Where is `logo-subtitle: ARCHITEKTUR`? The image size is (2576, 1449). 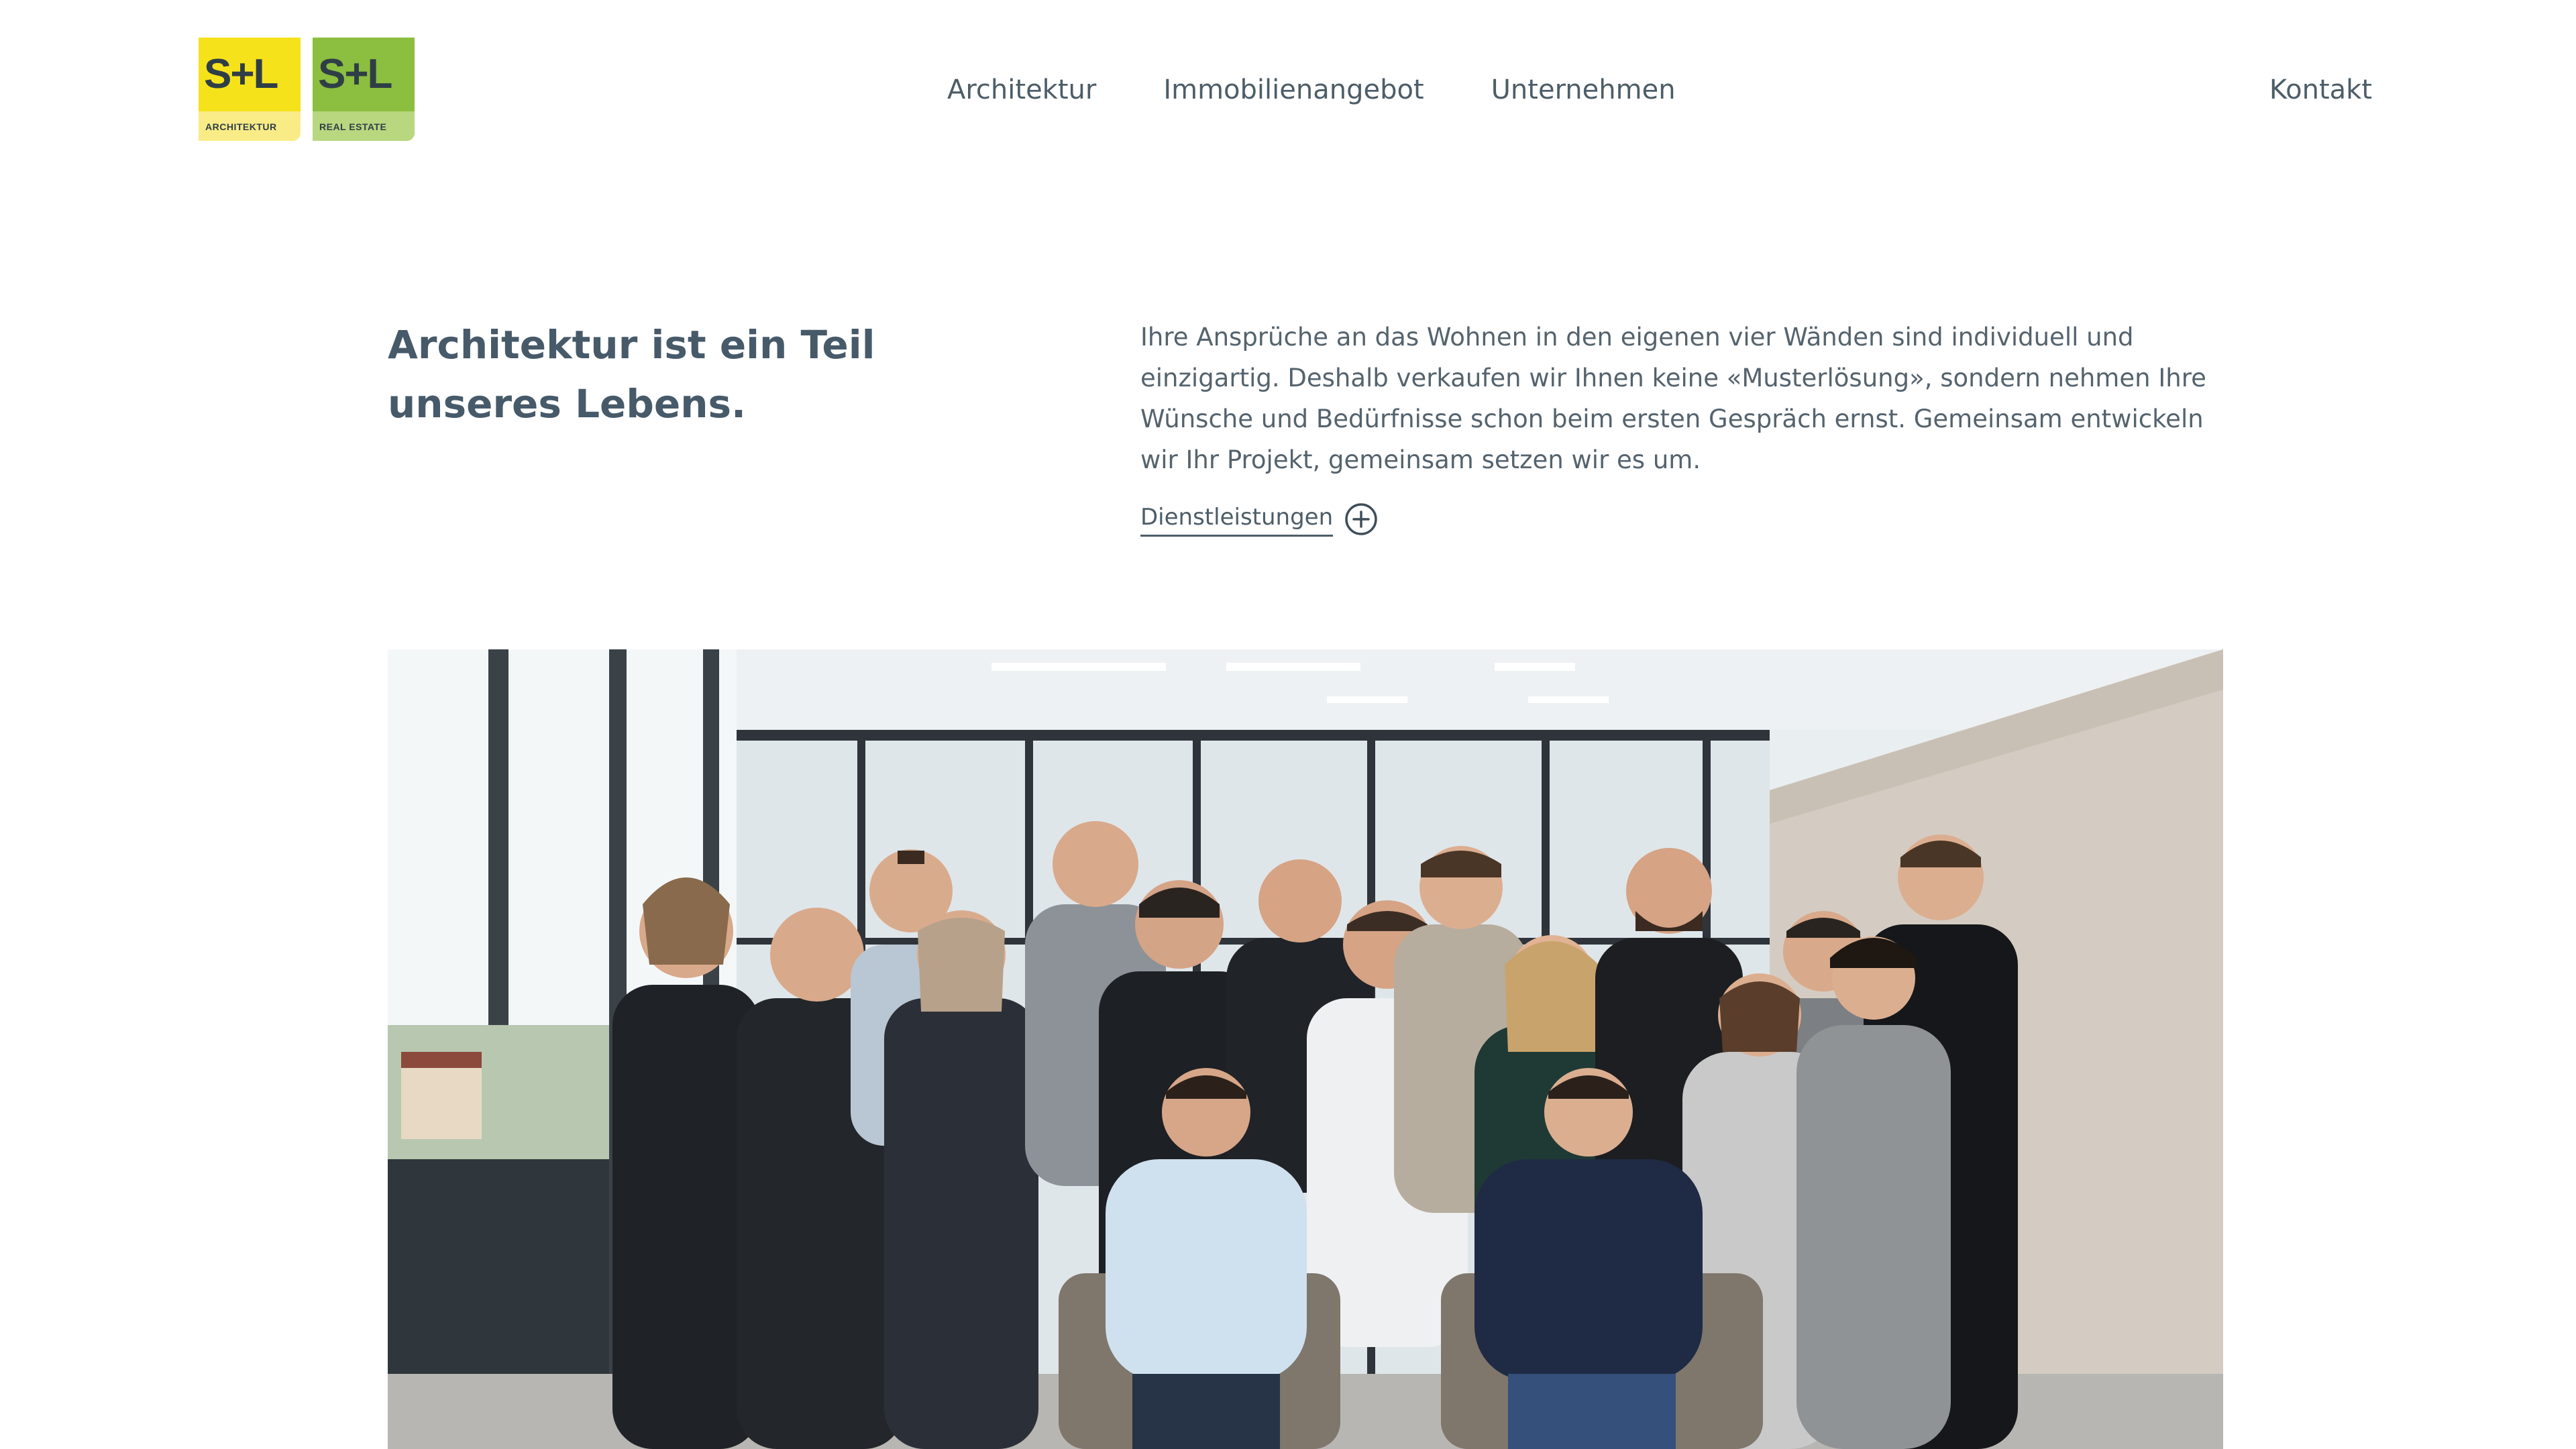
logo-subtitle: ARCHITEKTUR is located at coordinates (241, 126).